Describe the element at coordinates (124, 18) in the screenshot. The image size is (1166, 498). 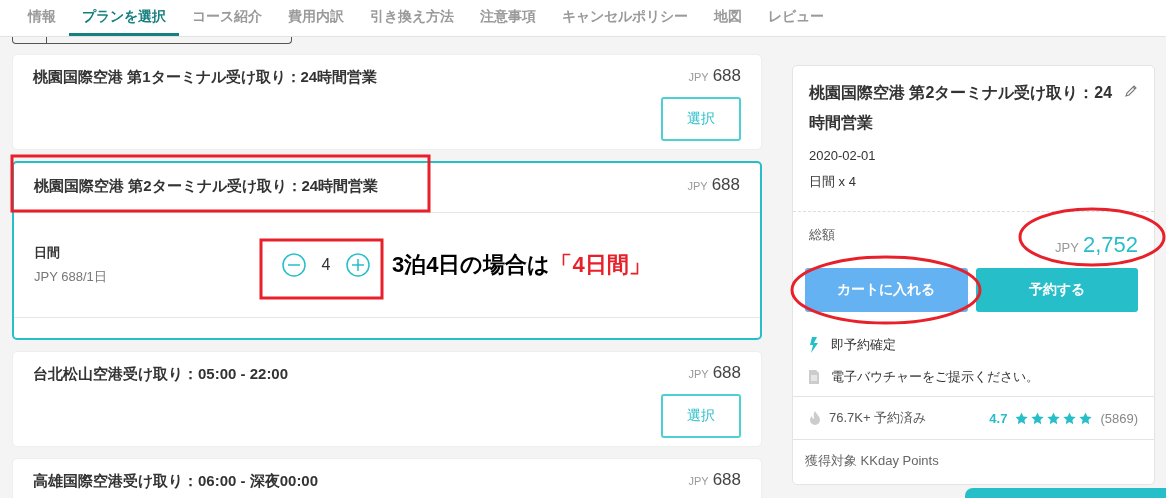
I see `nav-tab: プランを選択` at that location.